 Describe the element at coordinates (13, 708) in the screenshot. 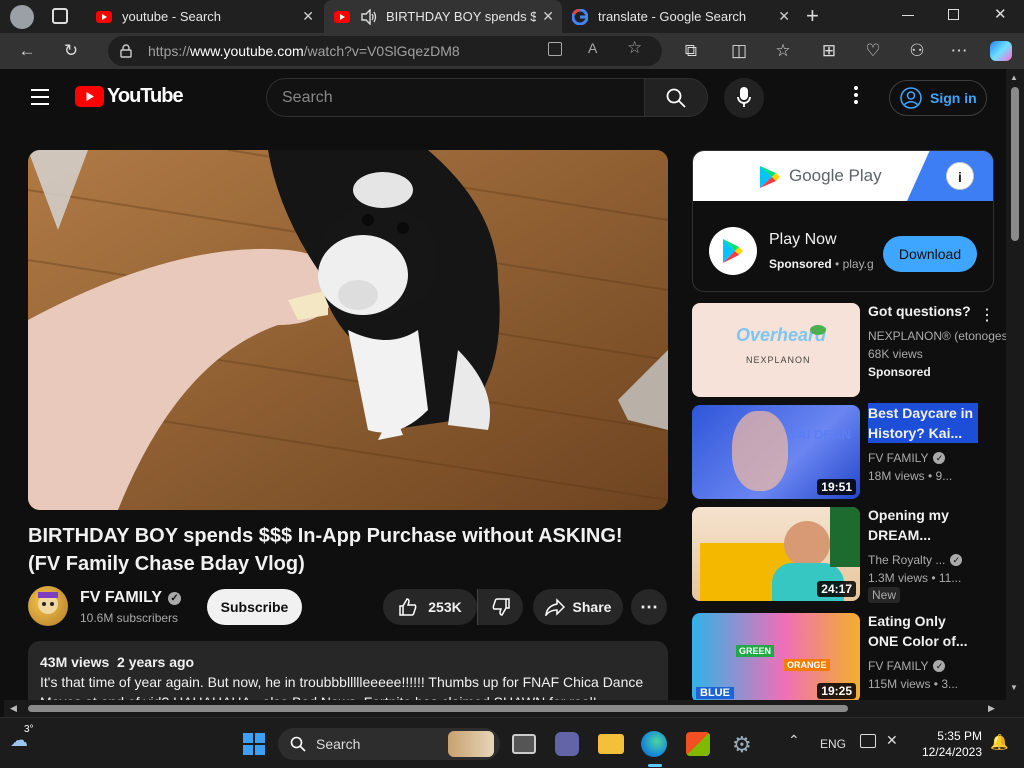

I see `scroll-left-arrow: ◀` at that location.